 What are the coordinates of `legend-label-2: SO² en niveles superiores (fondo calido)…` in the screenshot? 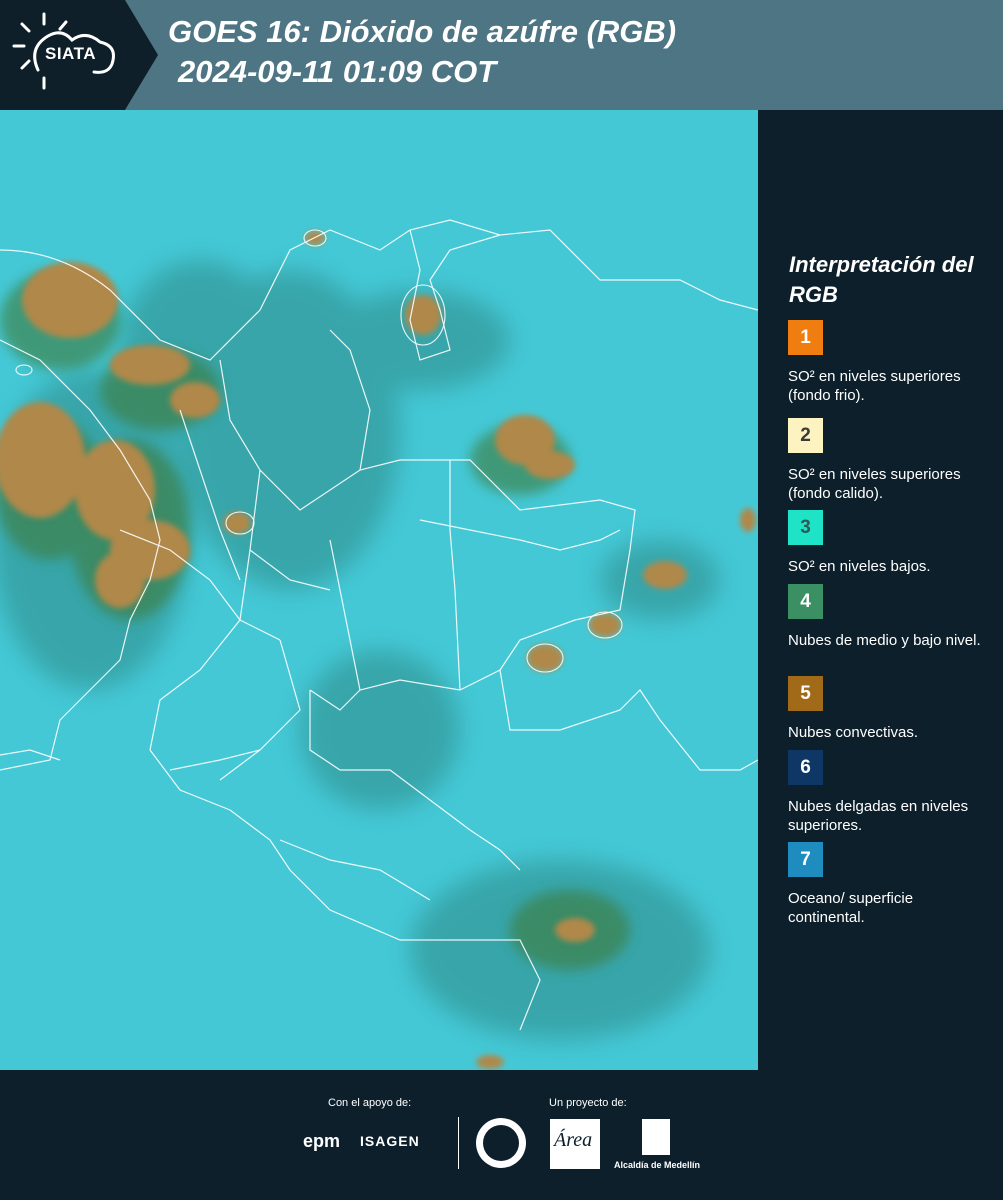 It's located at (874, 484).